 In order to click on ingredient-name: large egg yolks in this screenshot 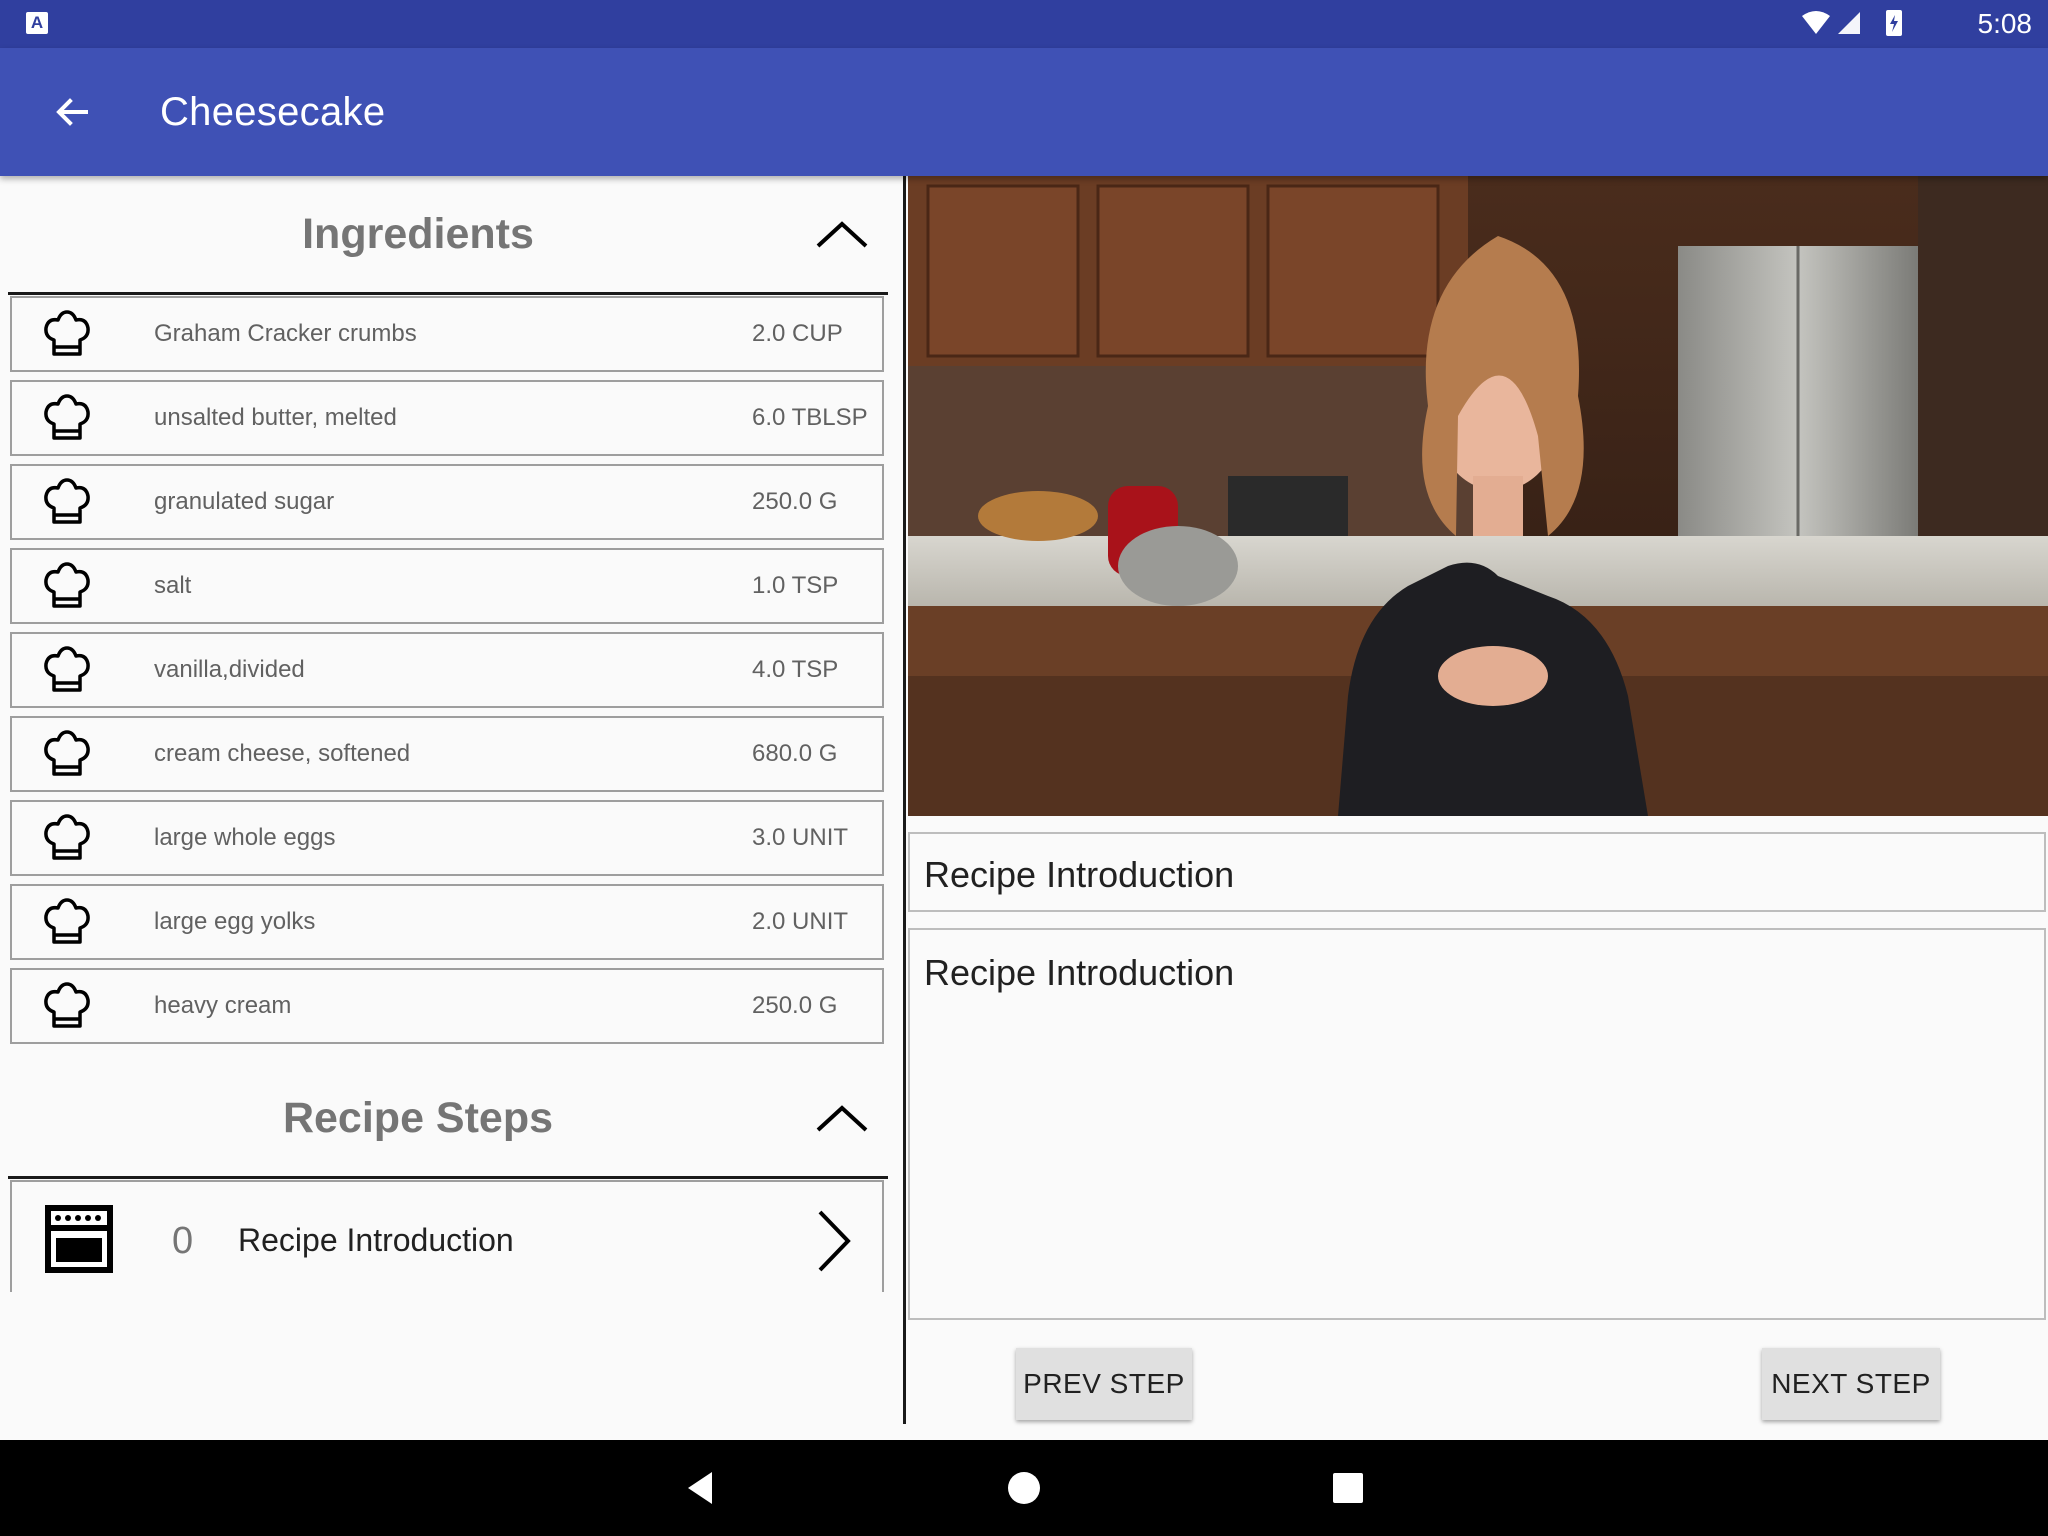, I will do `click(235, 921)`.